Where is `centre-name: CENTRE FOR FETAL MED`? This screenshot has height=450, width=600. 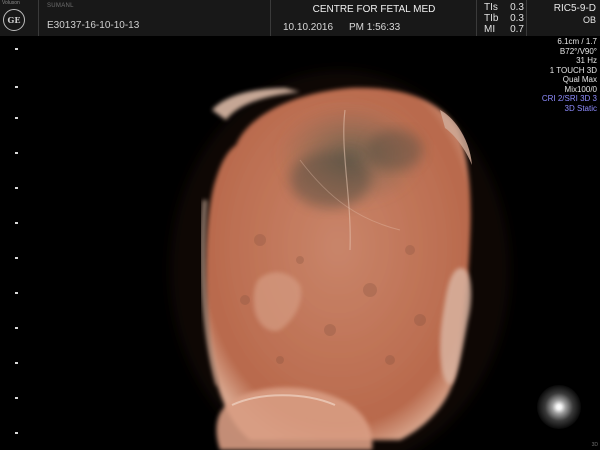 centre-name: CENTRE FOR FETAL MED is located at coordinates (374, 9).